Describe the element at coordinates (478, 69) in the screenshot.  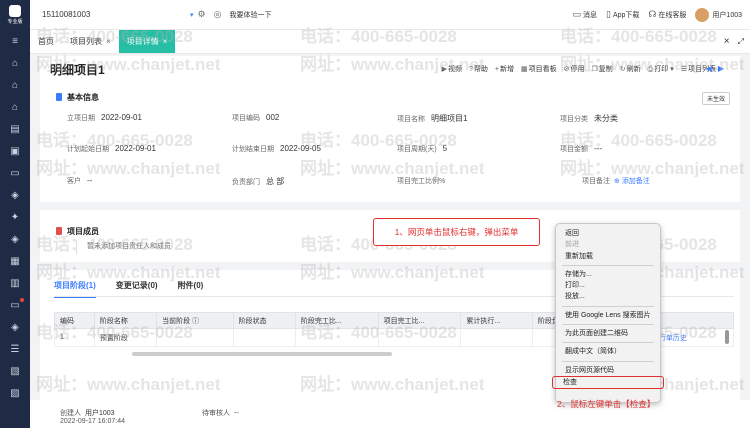
I see `help-button: ?帮助` at that location.